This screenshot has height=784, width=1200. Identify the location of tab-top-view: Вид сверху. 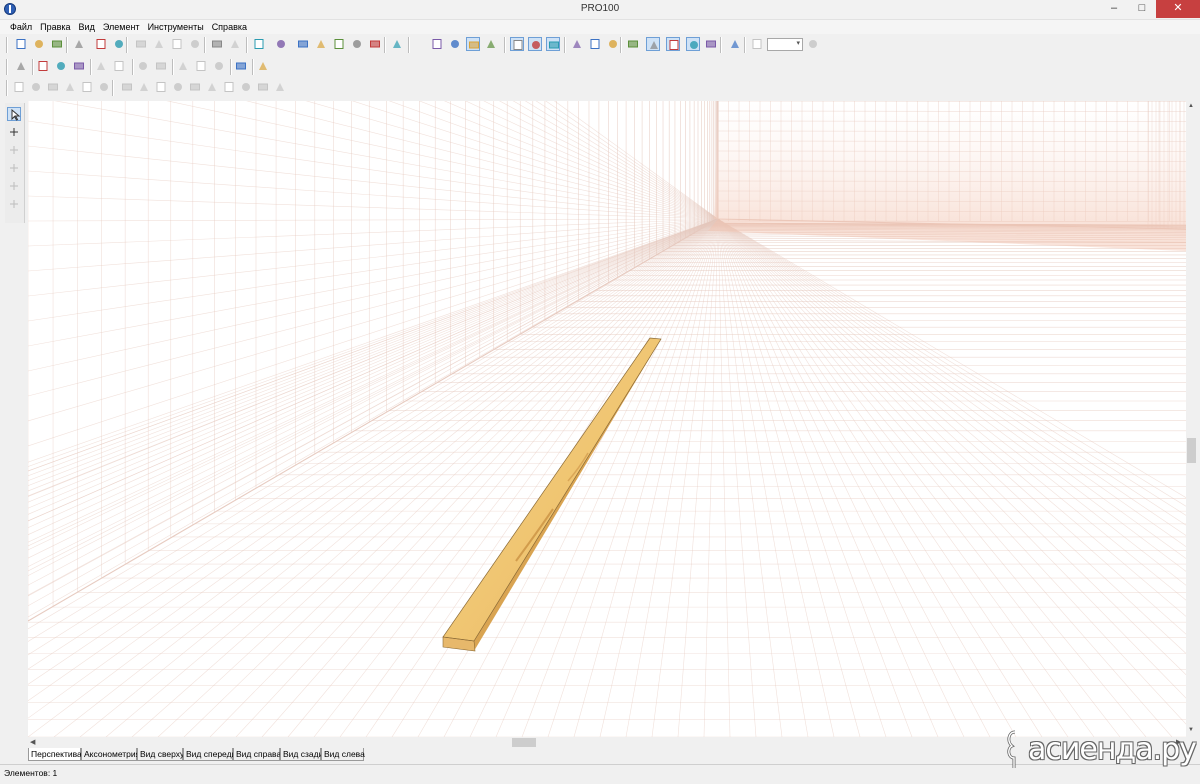
(160, 754).